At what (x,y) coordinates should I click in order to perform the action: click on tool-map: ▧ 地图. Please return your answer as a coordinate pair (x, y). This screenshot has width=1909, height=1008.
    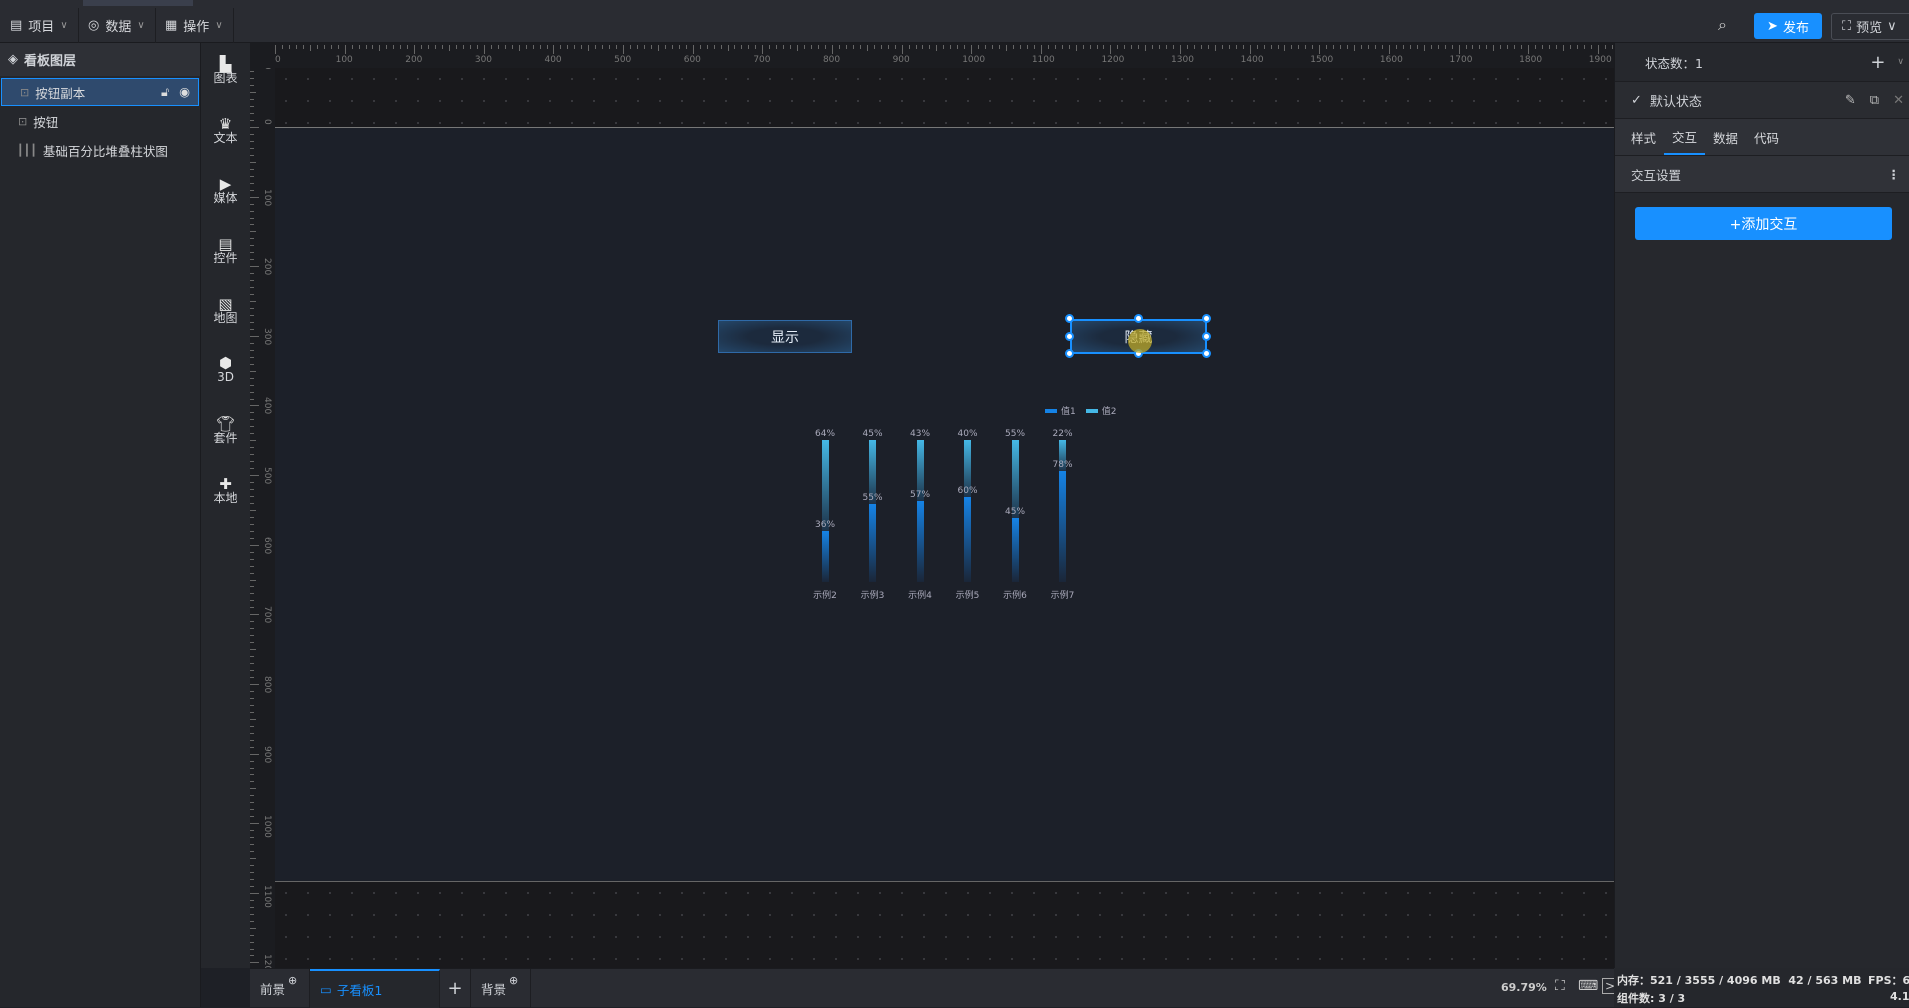
    Looking at the image, I should click on (225, 311).